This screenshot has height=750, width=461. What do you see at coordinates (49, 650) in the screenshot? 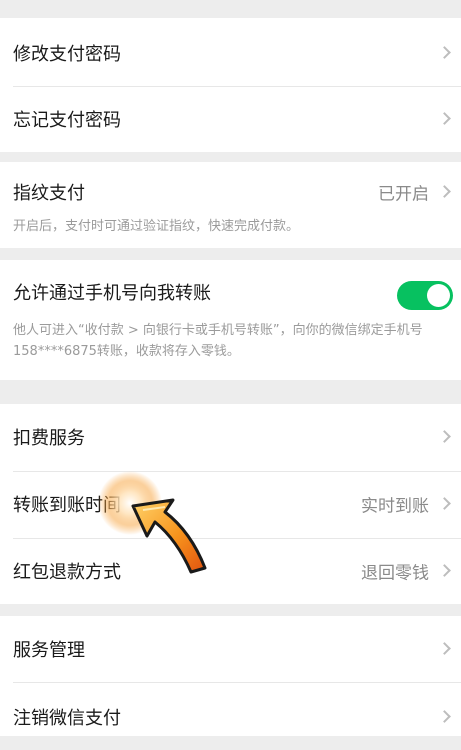
I see `service-management-label: 服务管理` at bounding box center [49, 650].